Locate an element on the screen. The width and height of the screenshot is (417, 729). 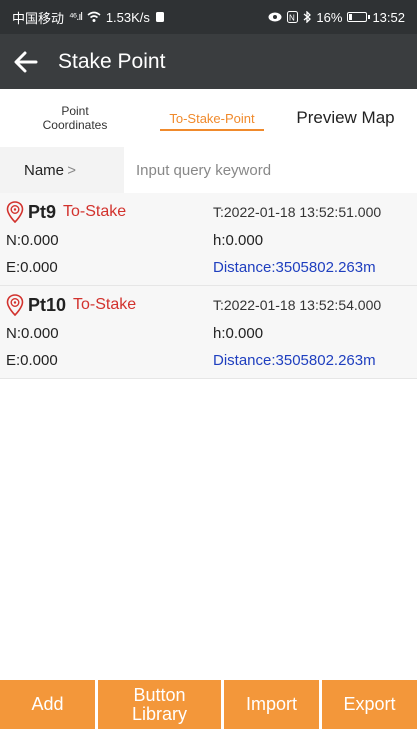
app-bar: Stake Point is located at coordinates (208, 61).